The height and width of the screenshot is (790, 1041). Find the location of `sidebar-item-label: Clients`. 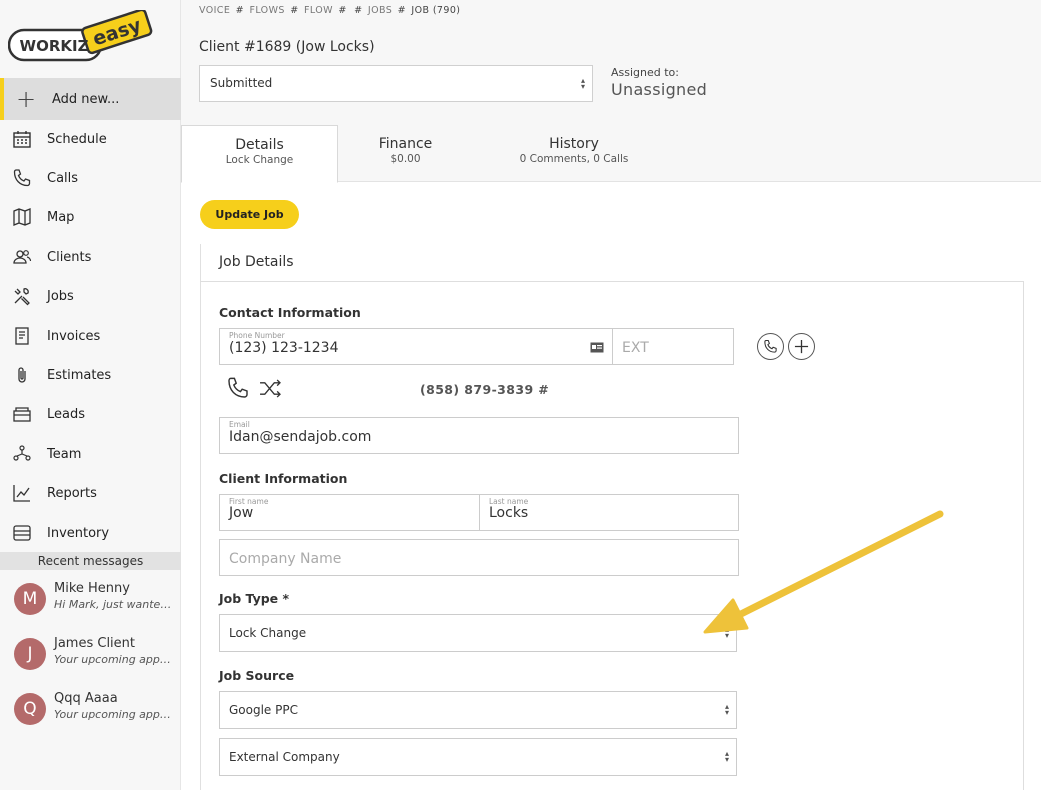

sidebar-item-label: Clients is located at coordinates (69, 257).